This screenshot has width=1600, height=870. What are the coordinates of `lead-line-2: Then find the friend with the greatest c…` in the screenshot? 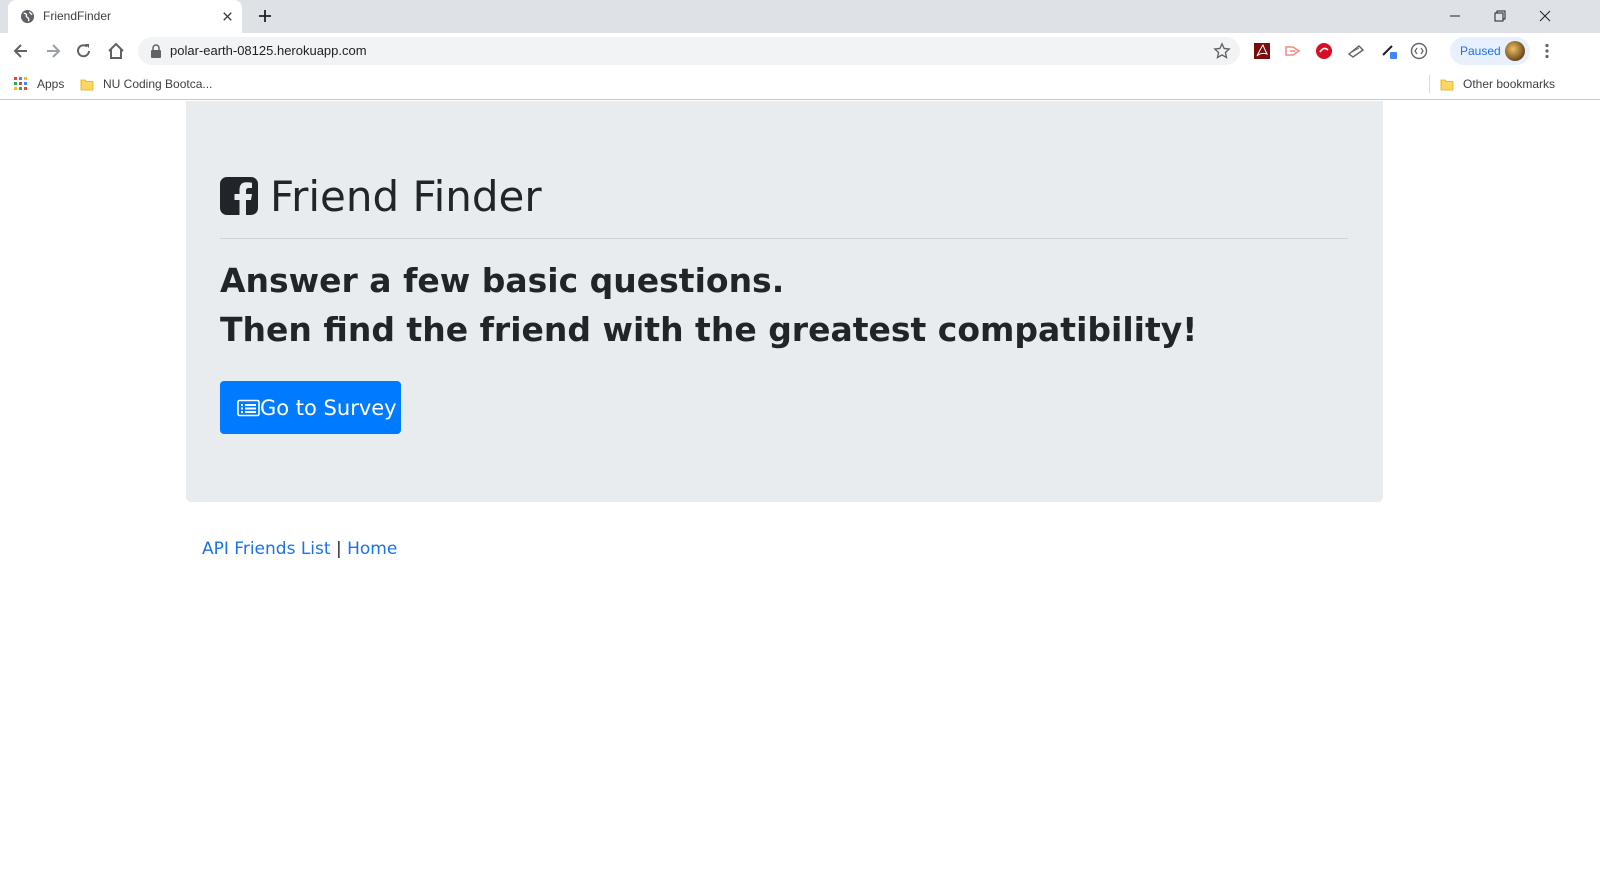 It's located at (709, 329).